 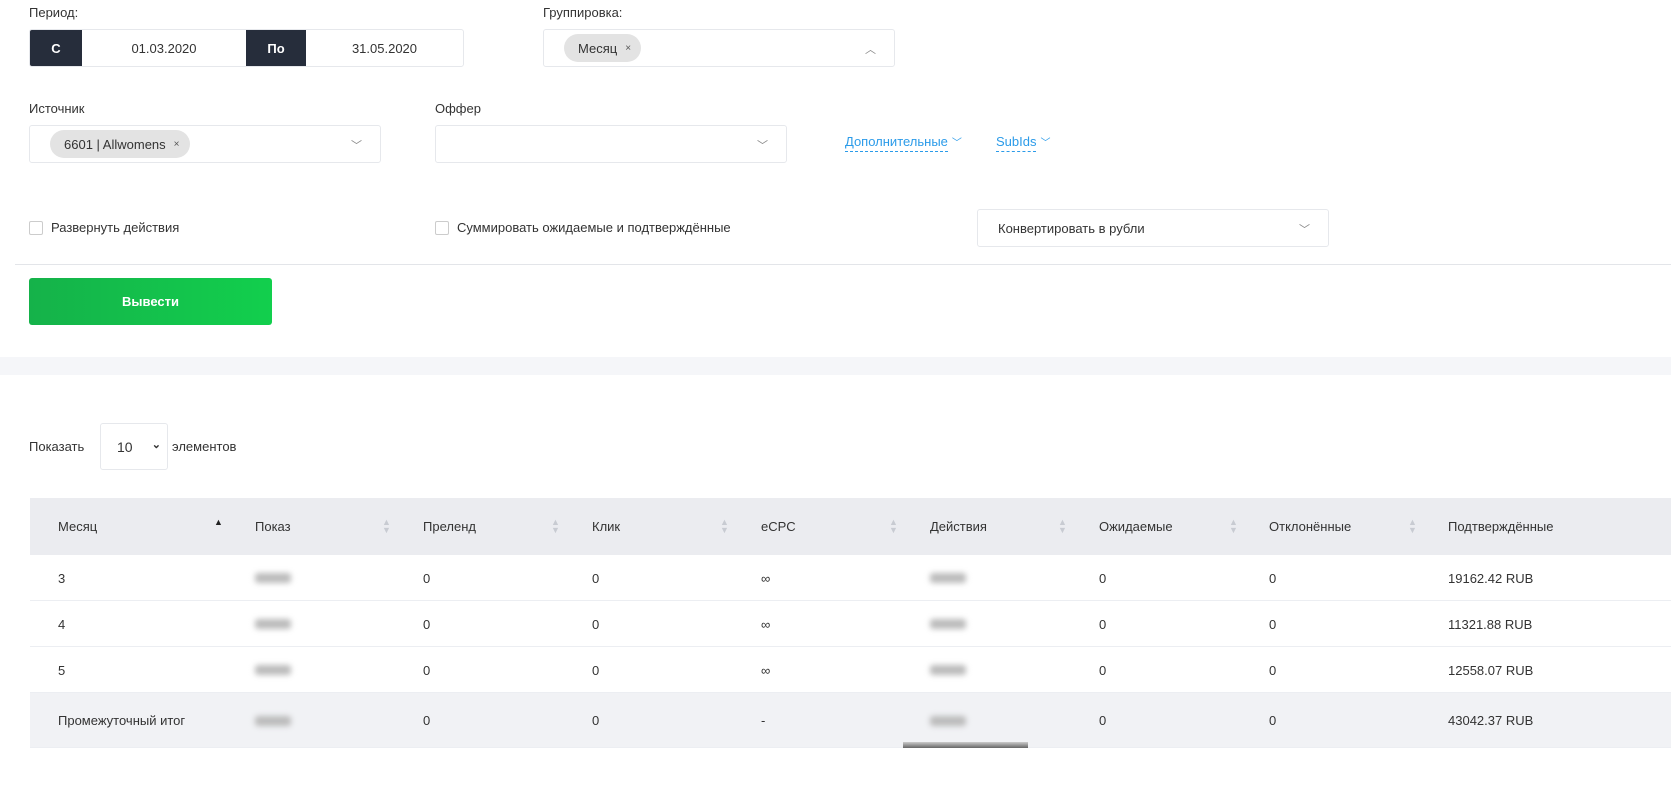 What do you see at coordinates (958, 526) in the screenshot?
I see `col-actions: Действия` at bounding box center [958, 526].